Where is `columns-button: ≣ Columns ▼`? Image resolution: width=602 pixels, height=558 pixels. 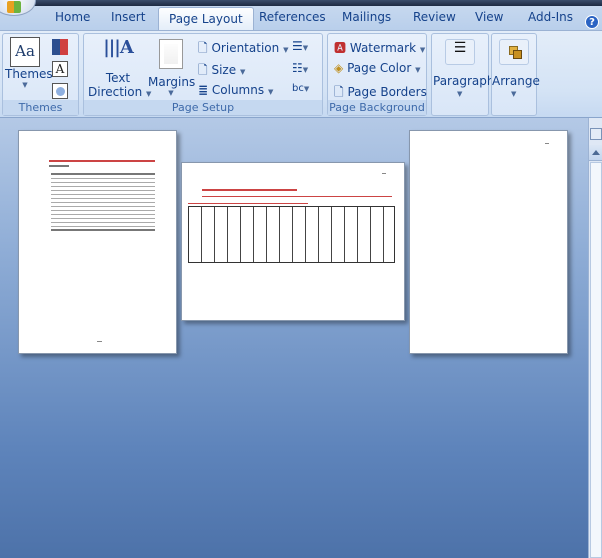 columns-button: ≣ Columns ▼ is located at coordinates (235, 90).